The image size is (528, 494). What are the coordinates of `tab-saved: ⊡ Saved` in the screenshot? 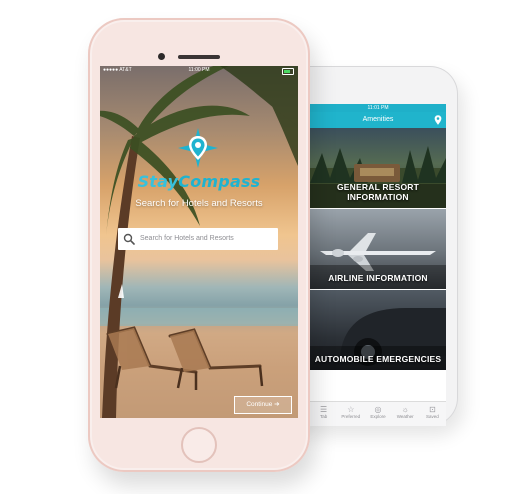 It's located at (432, 414).